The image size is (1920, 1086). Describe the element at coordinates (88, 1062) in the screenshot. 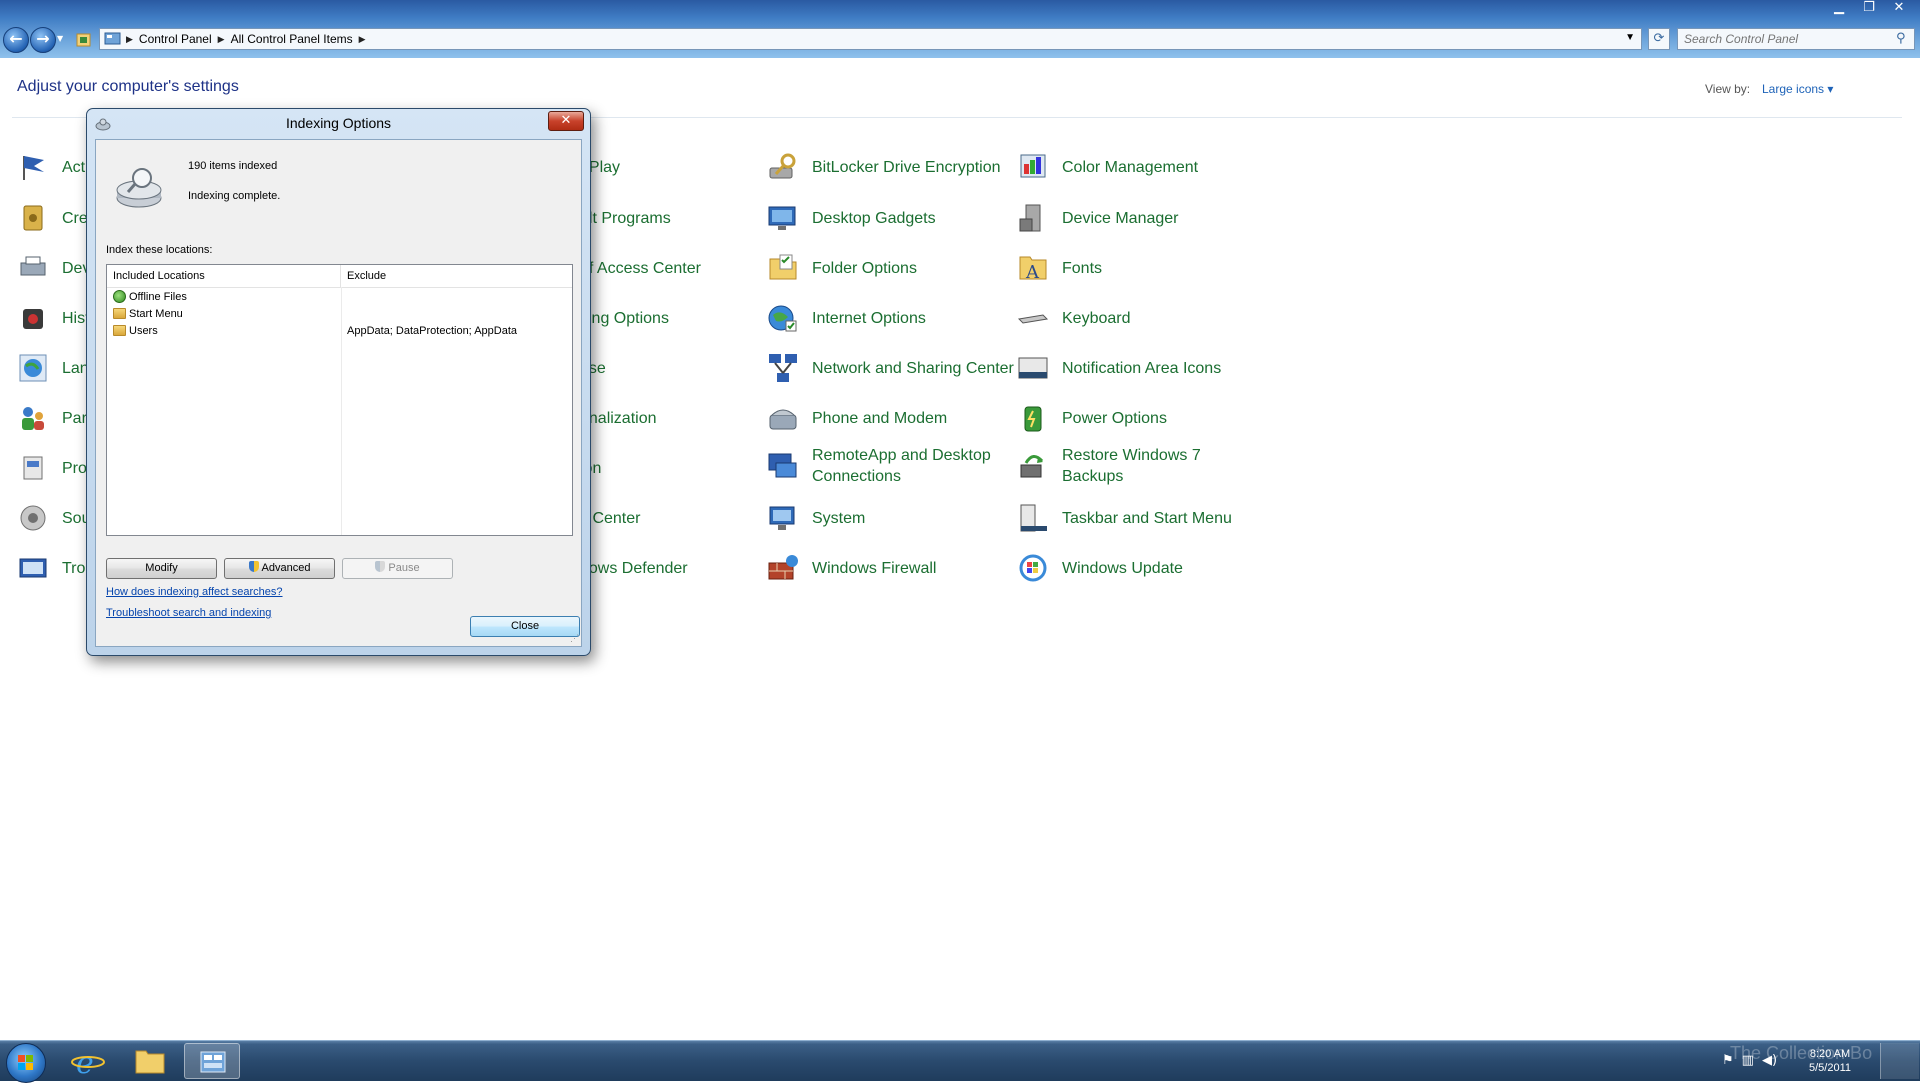

I see `taskbar-internet-explorer: e` at that location.